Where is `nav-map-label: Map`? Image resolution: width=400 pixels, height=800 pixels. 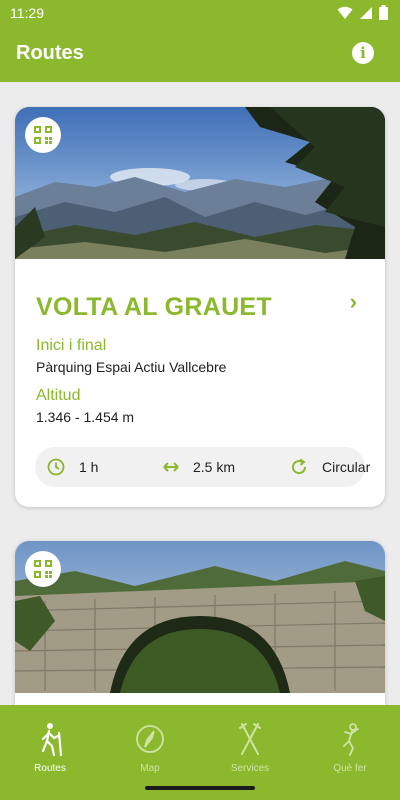
nav-map-label: Map is located at coordinates (150, 768).